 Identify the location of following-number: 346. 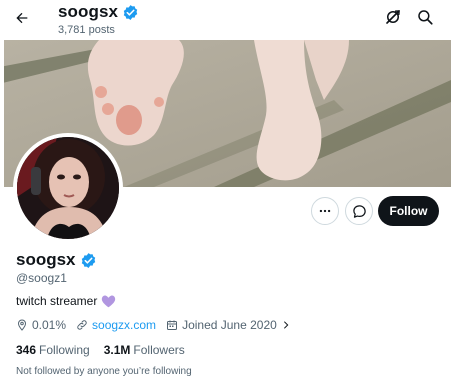
(26, 350).